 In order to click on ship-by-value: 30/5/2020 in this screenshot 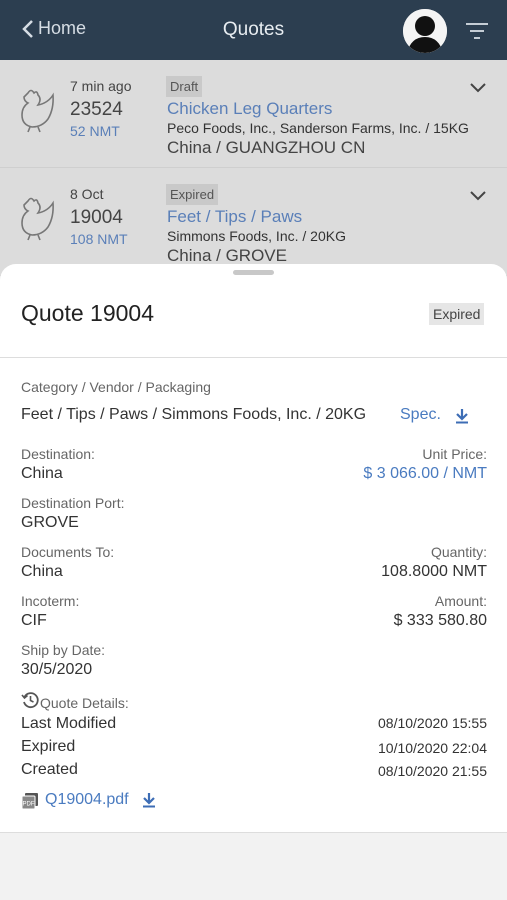, I will do `click(57, 669)`.